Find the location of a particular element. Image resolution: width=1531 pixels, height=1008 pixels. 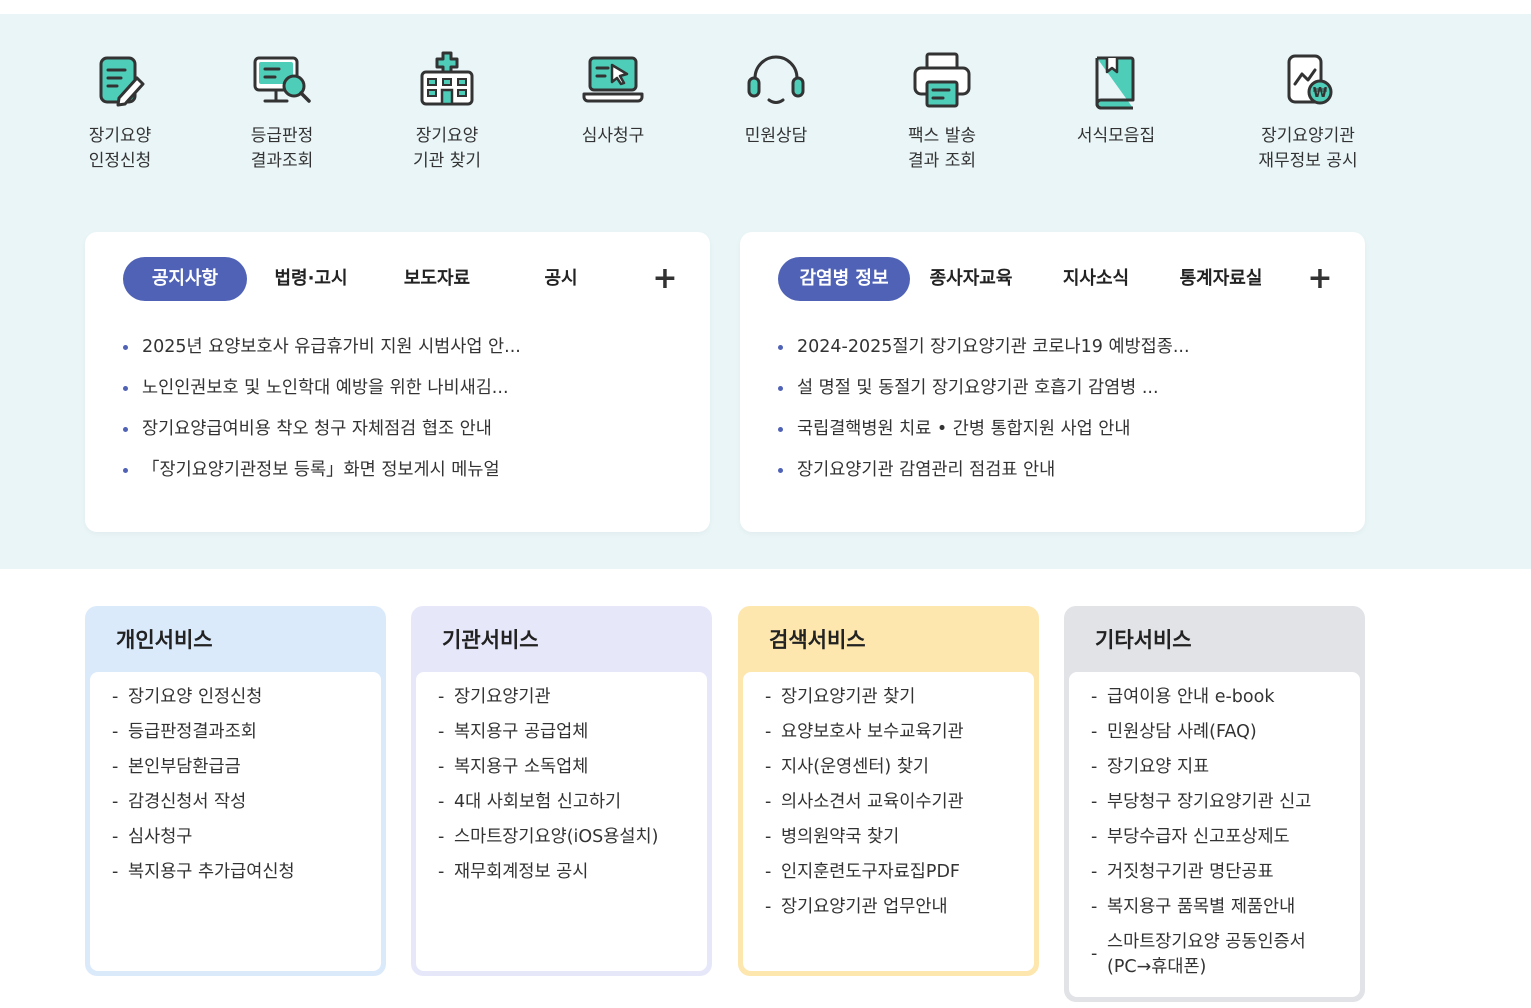

tab-branch-news: 지사소식 is located at coordinates (1096, 279).